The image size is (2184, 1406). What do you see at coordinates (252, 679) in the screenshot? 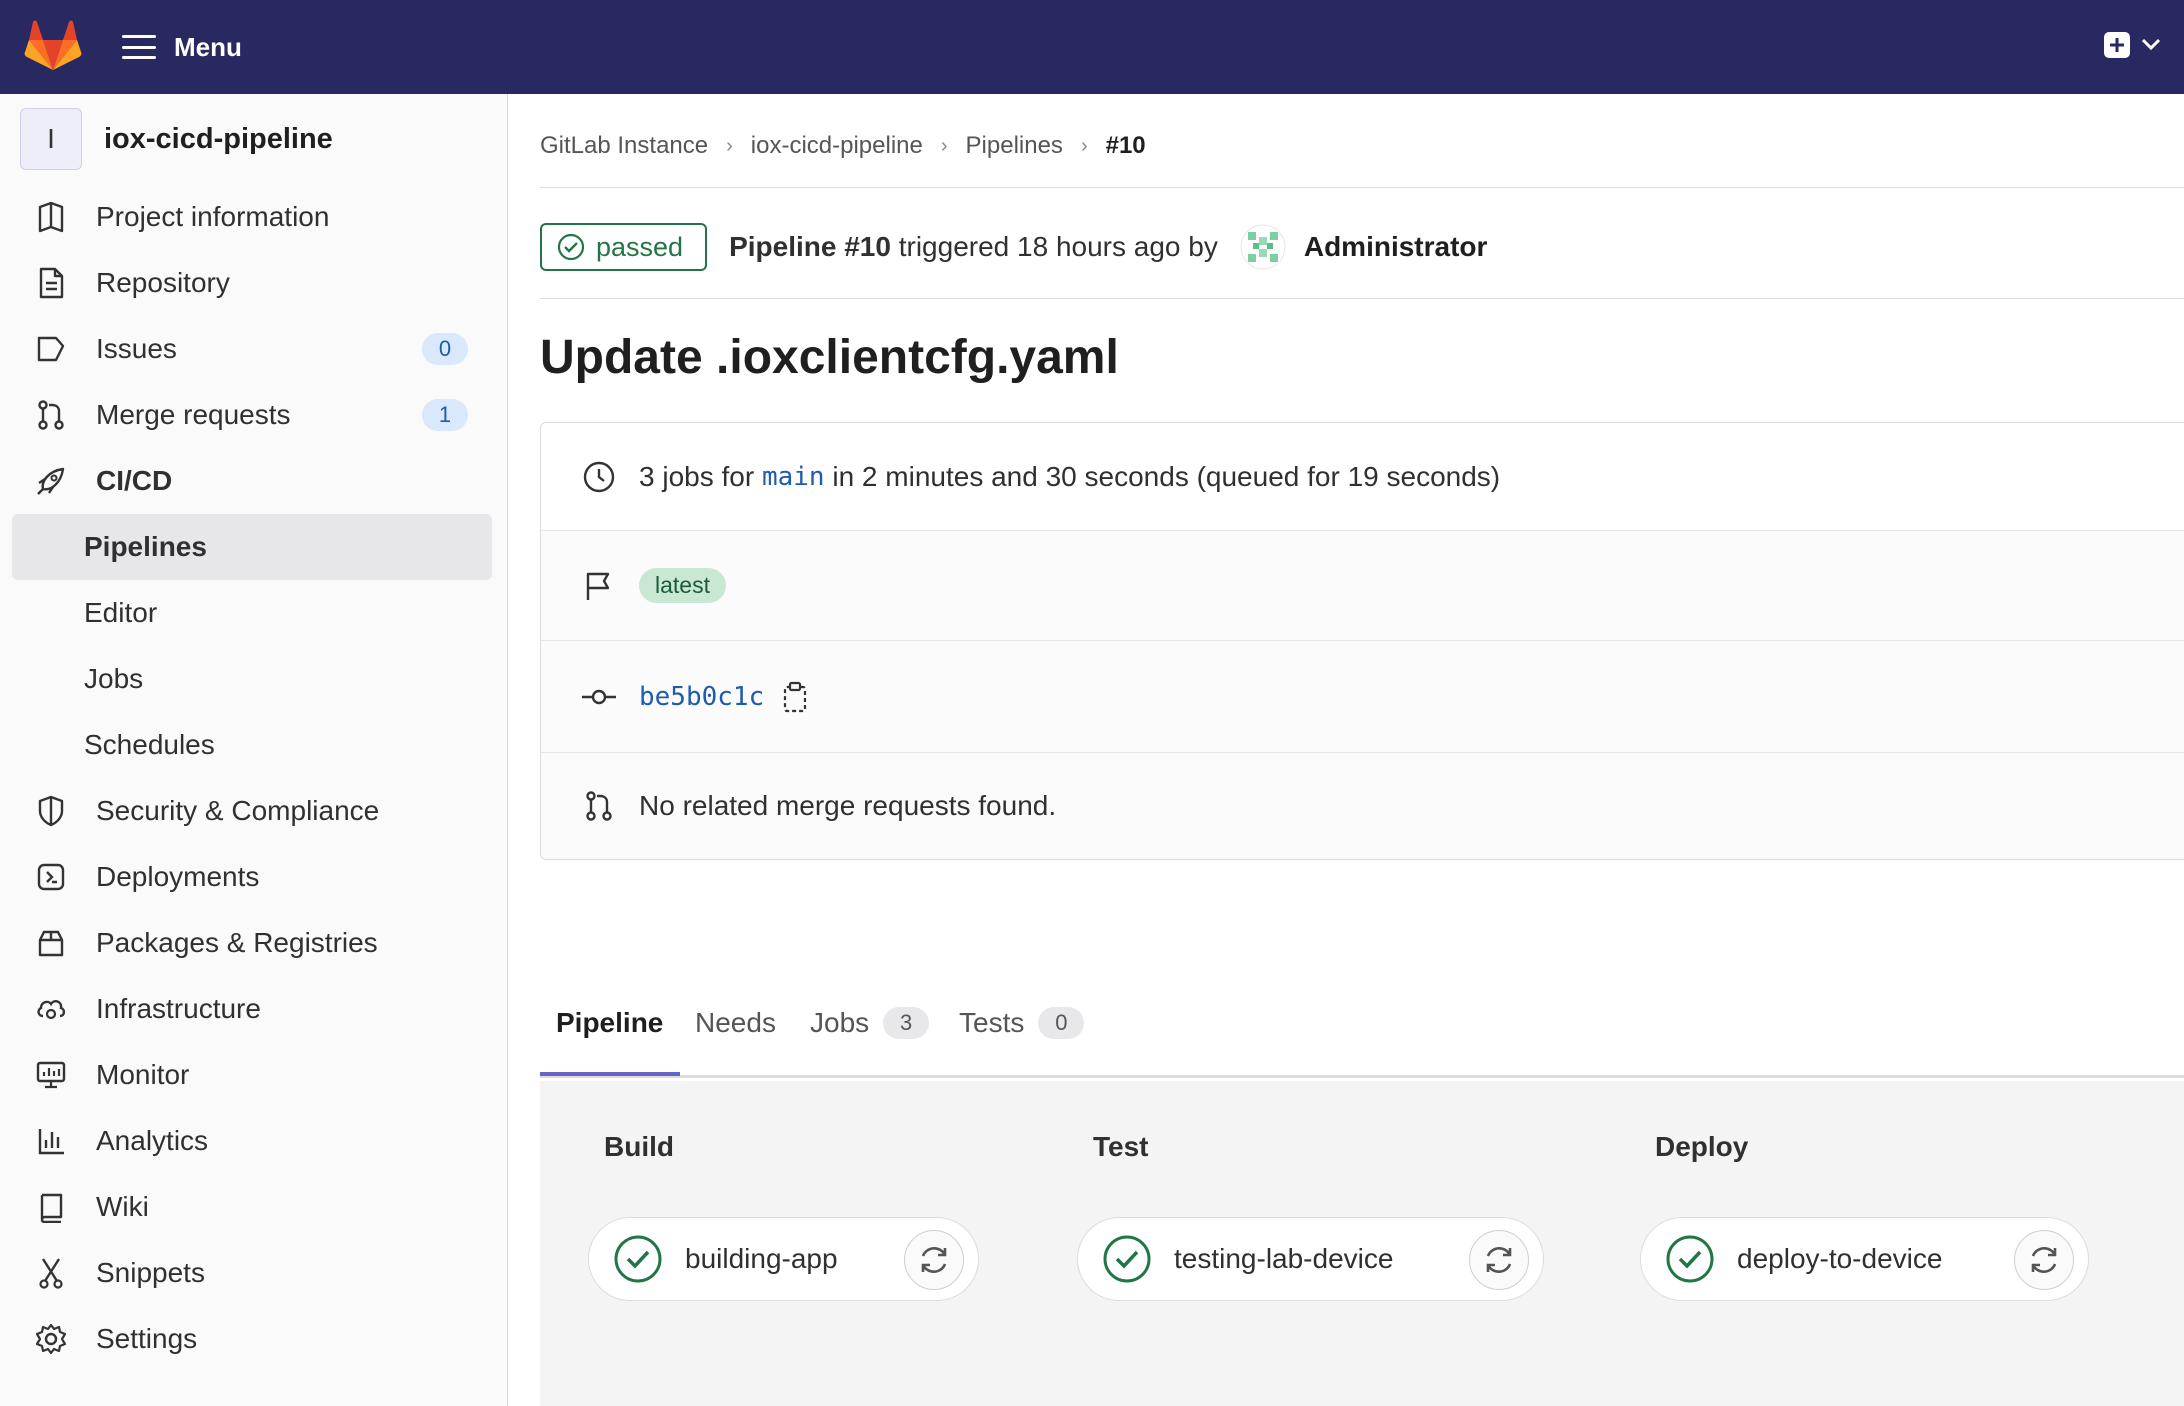
I see `sidebar-item-jobs: Jobs` at bounding box center [252, 679].